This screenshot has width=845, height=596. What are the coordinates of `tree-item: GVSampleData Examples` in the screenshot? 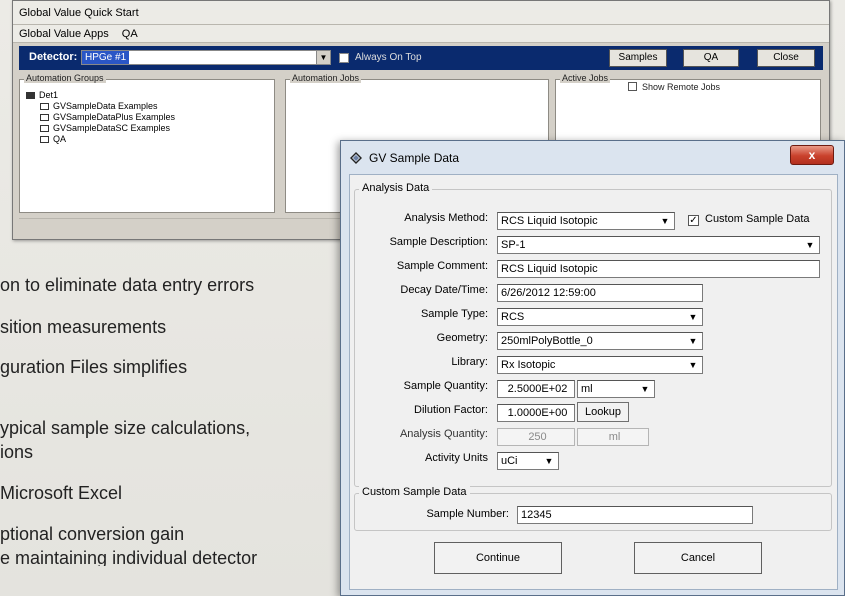 It's located at (100, 106).